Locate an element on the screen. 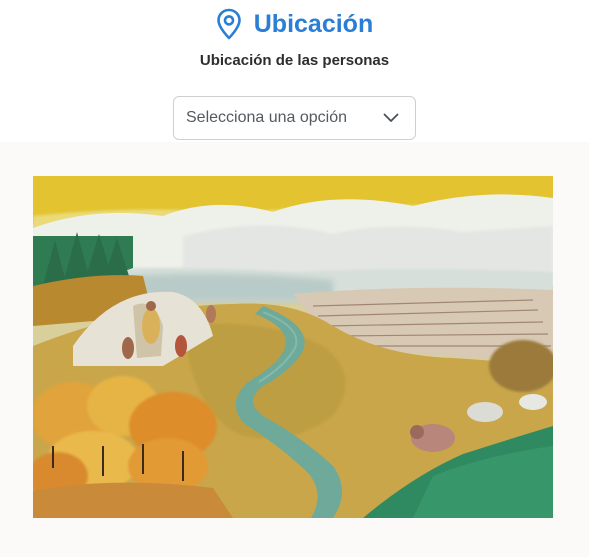 Image resolution: width=589 pixels, height=557 pixels. page-title: Ubicación is located at coordinates (313, 23).